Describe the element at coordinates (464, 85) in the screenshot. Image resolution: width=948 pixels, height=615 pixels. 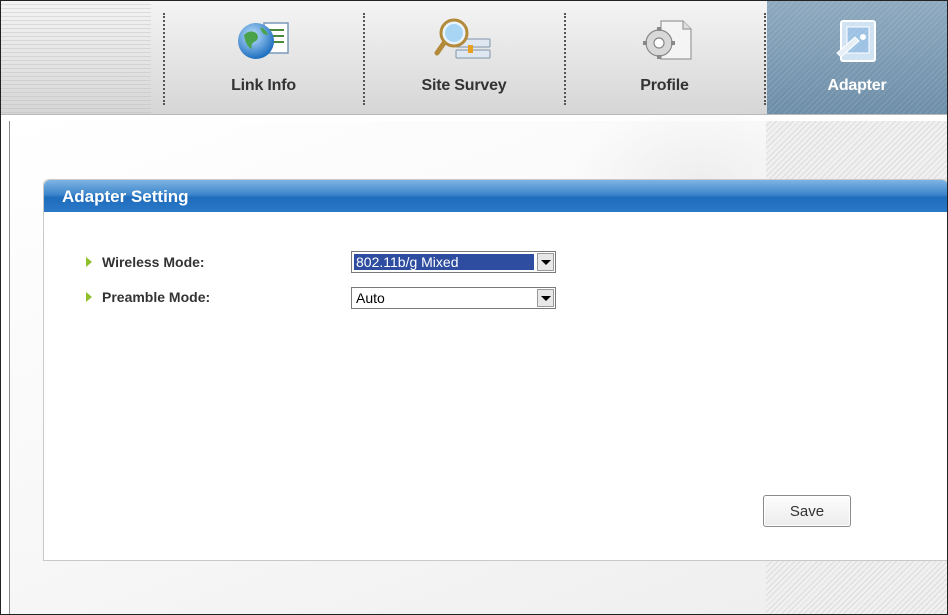
I see `tab-label: Site Survey` at that location.